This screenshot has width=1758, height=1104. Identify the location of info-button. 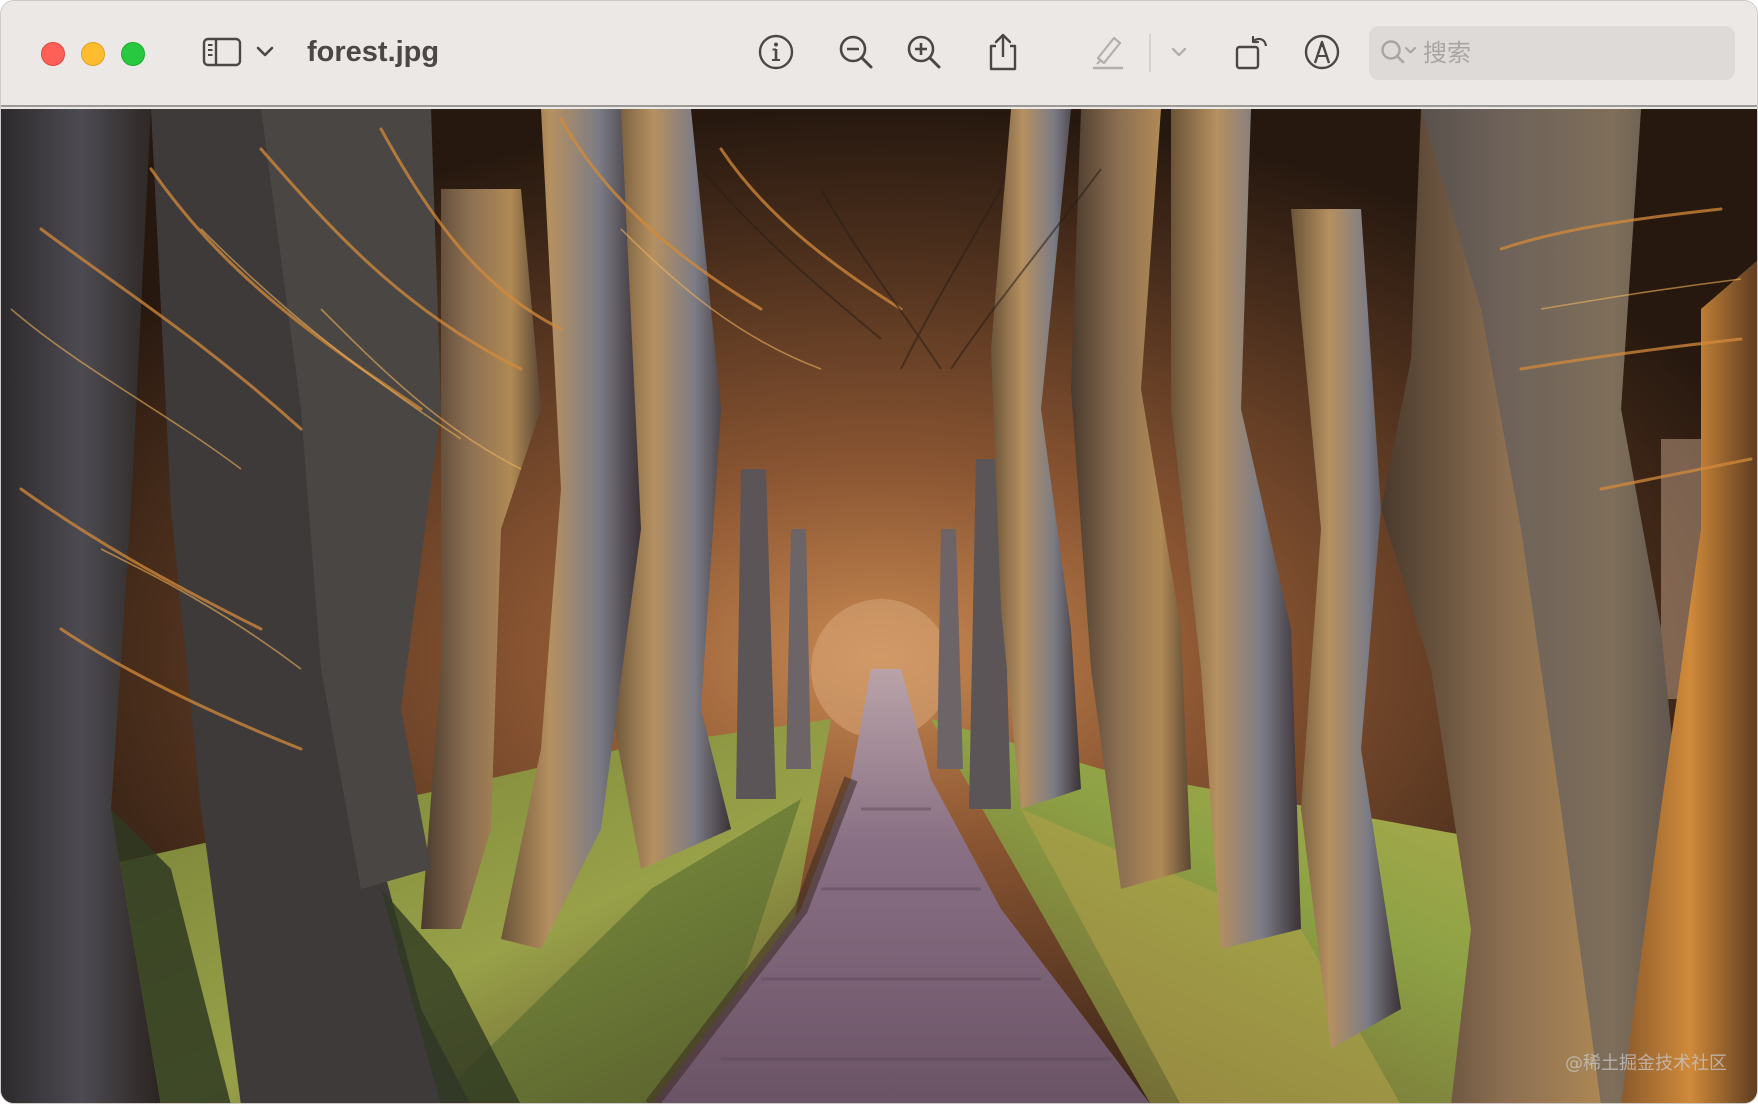
(776, 52).